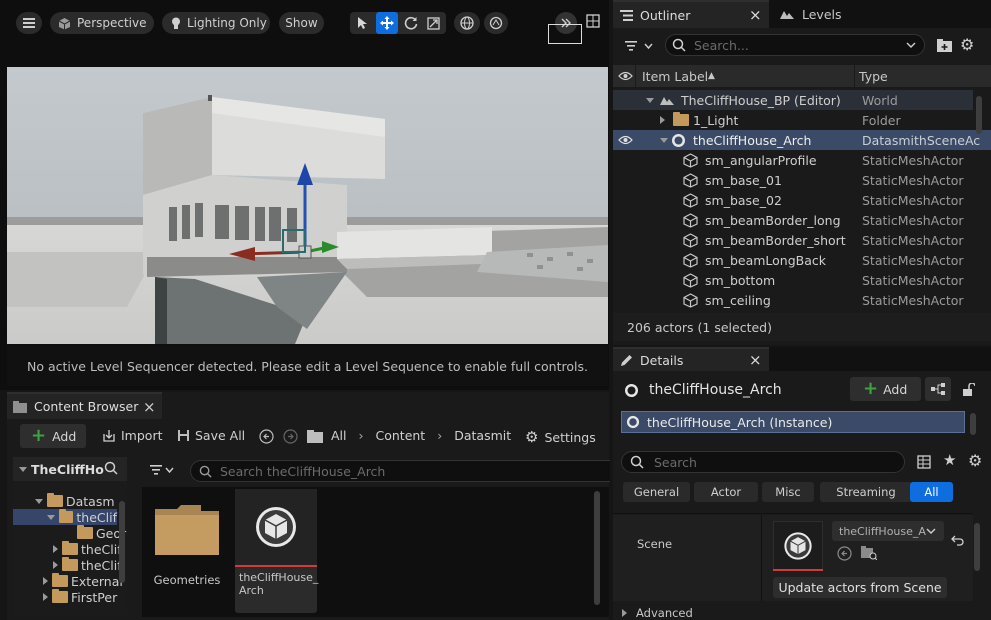 This screenshot has height=620, width=991. Describe the element at coordinates (401, 435) in the screenshot. I see `breadcrumb-item-content: Content` at that location.